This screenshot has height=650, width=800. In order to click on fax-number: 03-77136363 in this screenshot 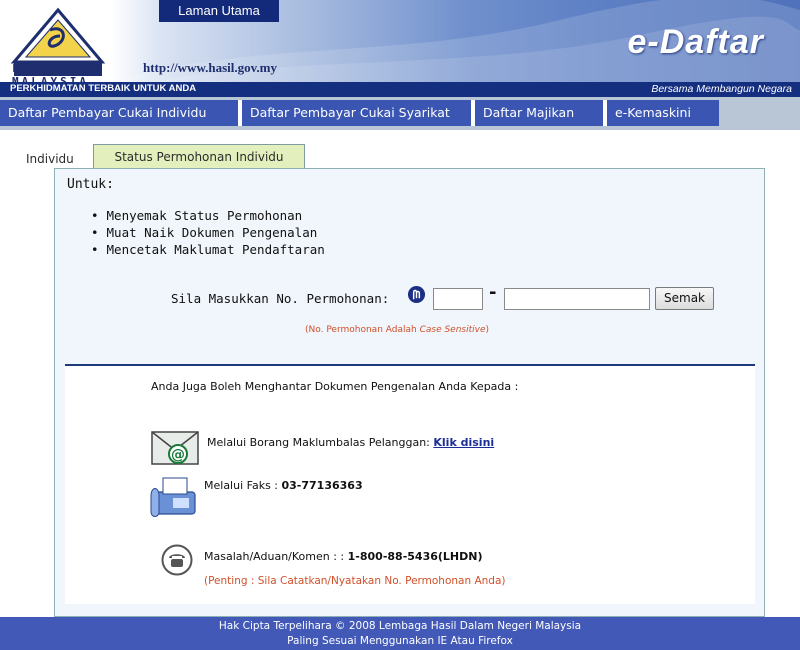, I will do `click(322, 485)`.